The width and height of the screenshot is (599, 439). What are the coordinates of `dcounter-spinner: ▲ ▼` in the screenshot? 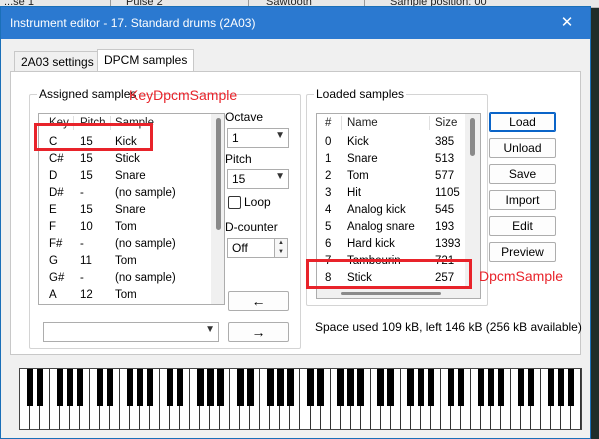 It's located at (281, 248).